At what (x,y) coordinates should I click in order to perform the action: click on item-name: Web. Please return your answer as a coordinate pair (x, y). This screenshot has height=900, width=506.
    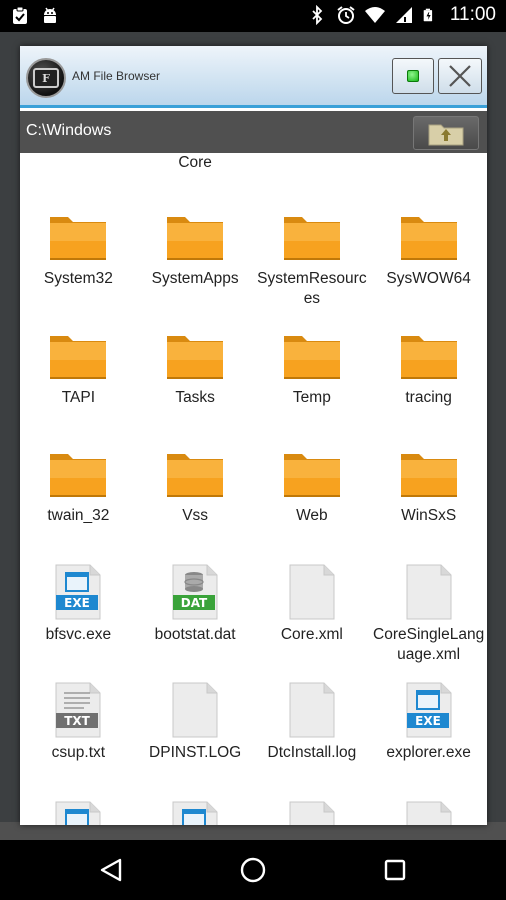
    Looking at the image, I should click on (312, 515).